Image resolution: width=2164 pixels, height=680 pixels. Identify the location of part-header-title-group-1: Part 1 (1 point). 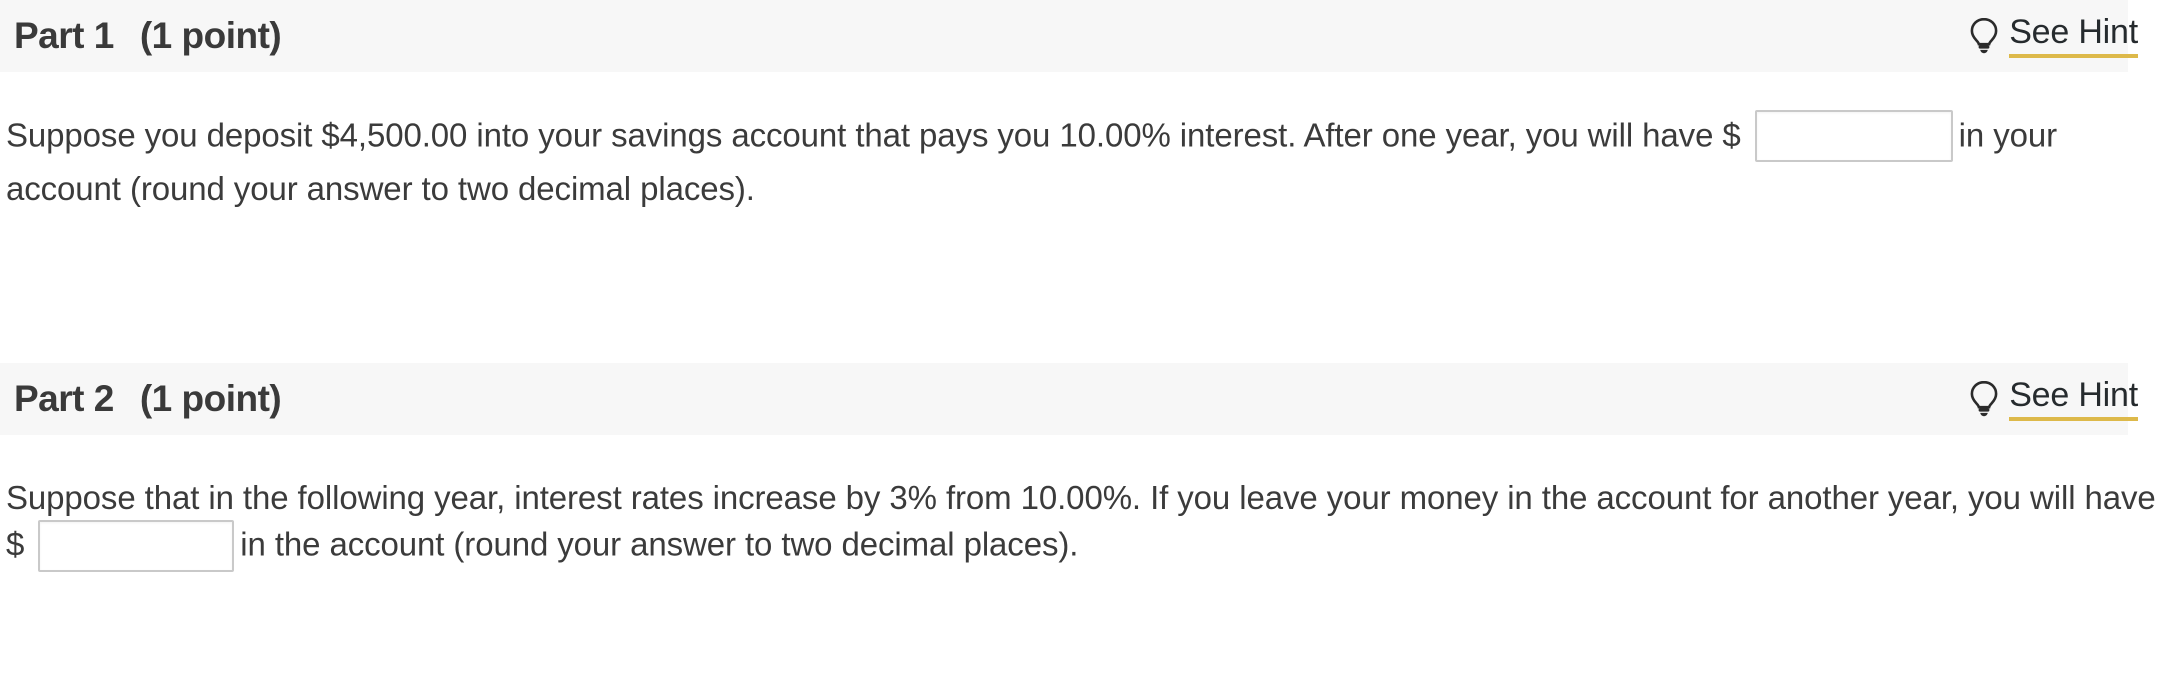
(148, 36).